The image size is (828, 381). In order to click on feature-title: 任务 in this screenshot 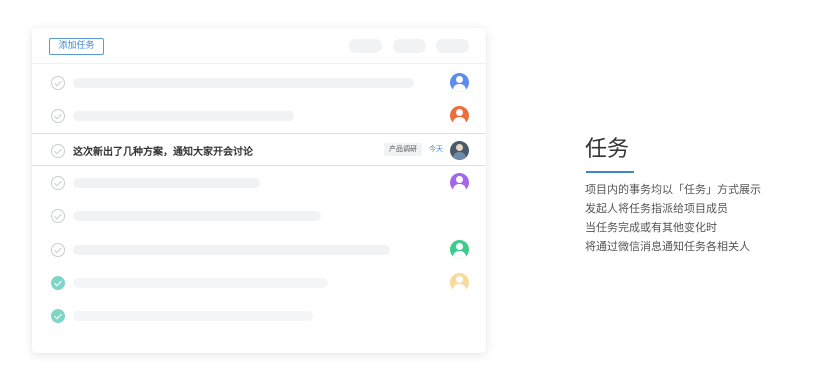, I will do `click(607, 149)`.